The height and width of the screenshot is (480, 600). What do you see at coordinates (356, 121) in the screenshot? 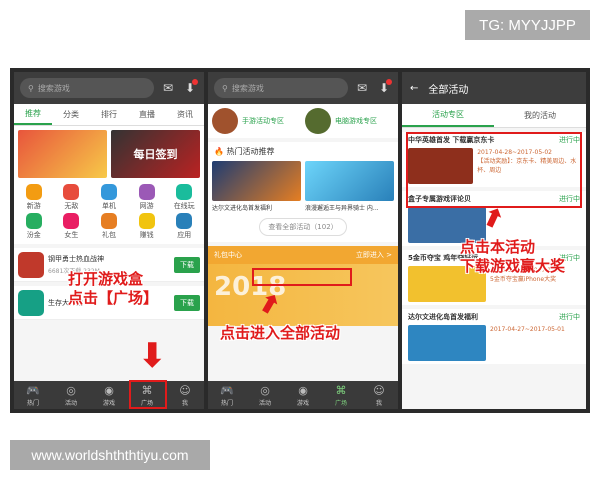
I see `zone-label: 电脑游戏专区` at bounding box center [356, 121].